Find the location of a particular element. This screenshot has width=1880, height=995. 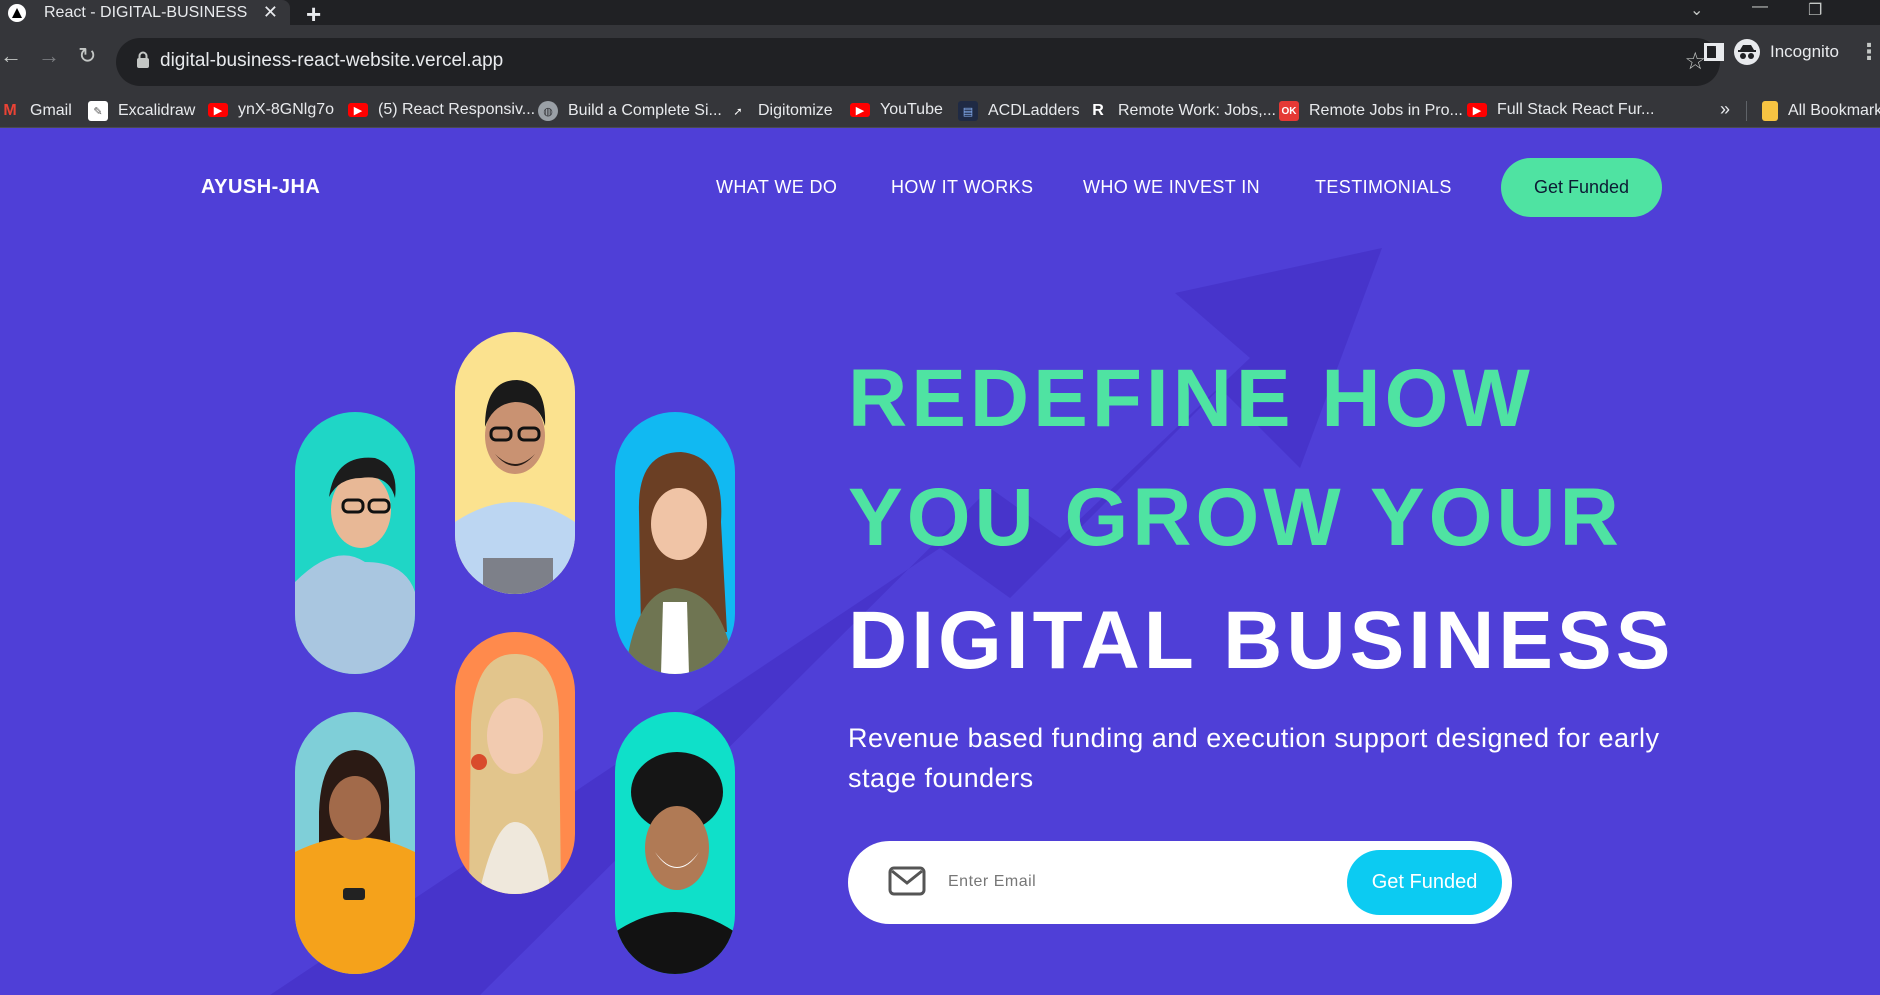

bookmark-label: YouTube is located at coordinates (911, 109).